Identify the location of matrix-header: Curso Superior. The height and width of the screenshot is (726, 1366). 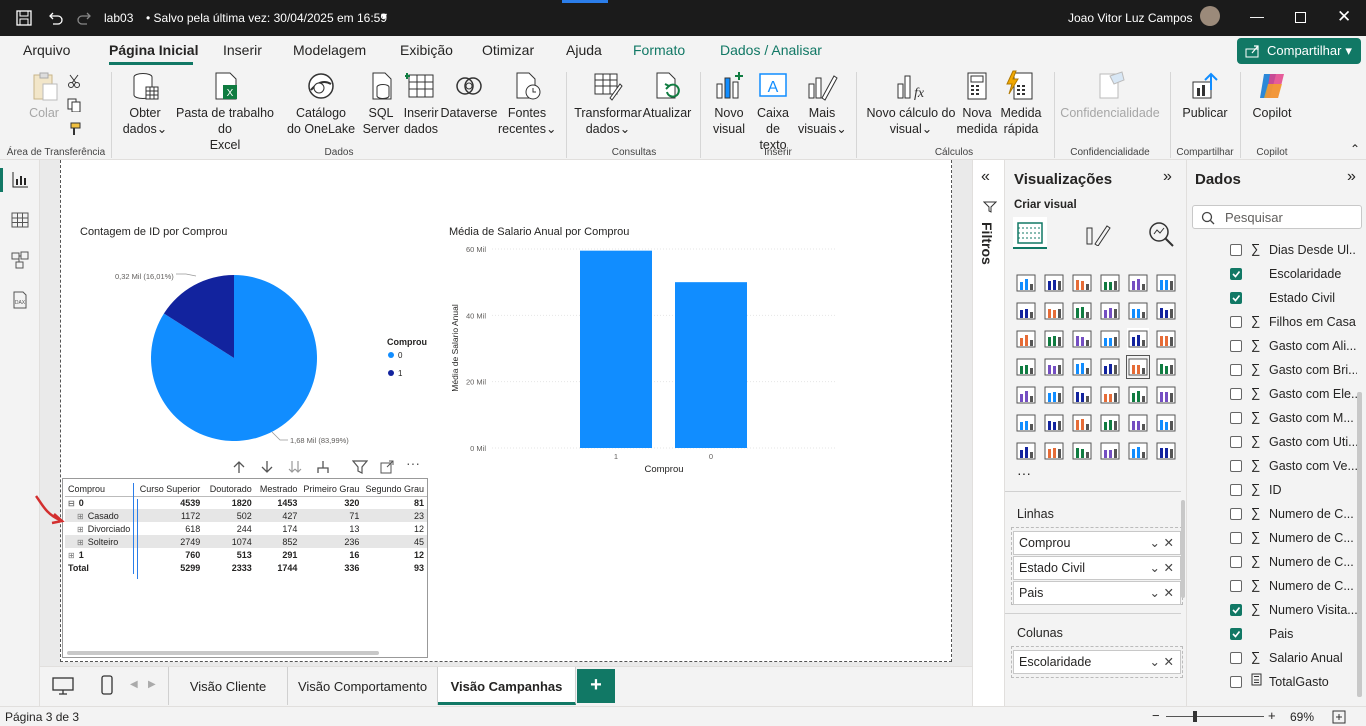
(169, 489).